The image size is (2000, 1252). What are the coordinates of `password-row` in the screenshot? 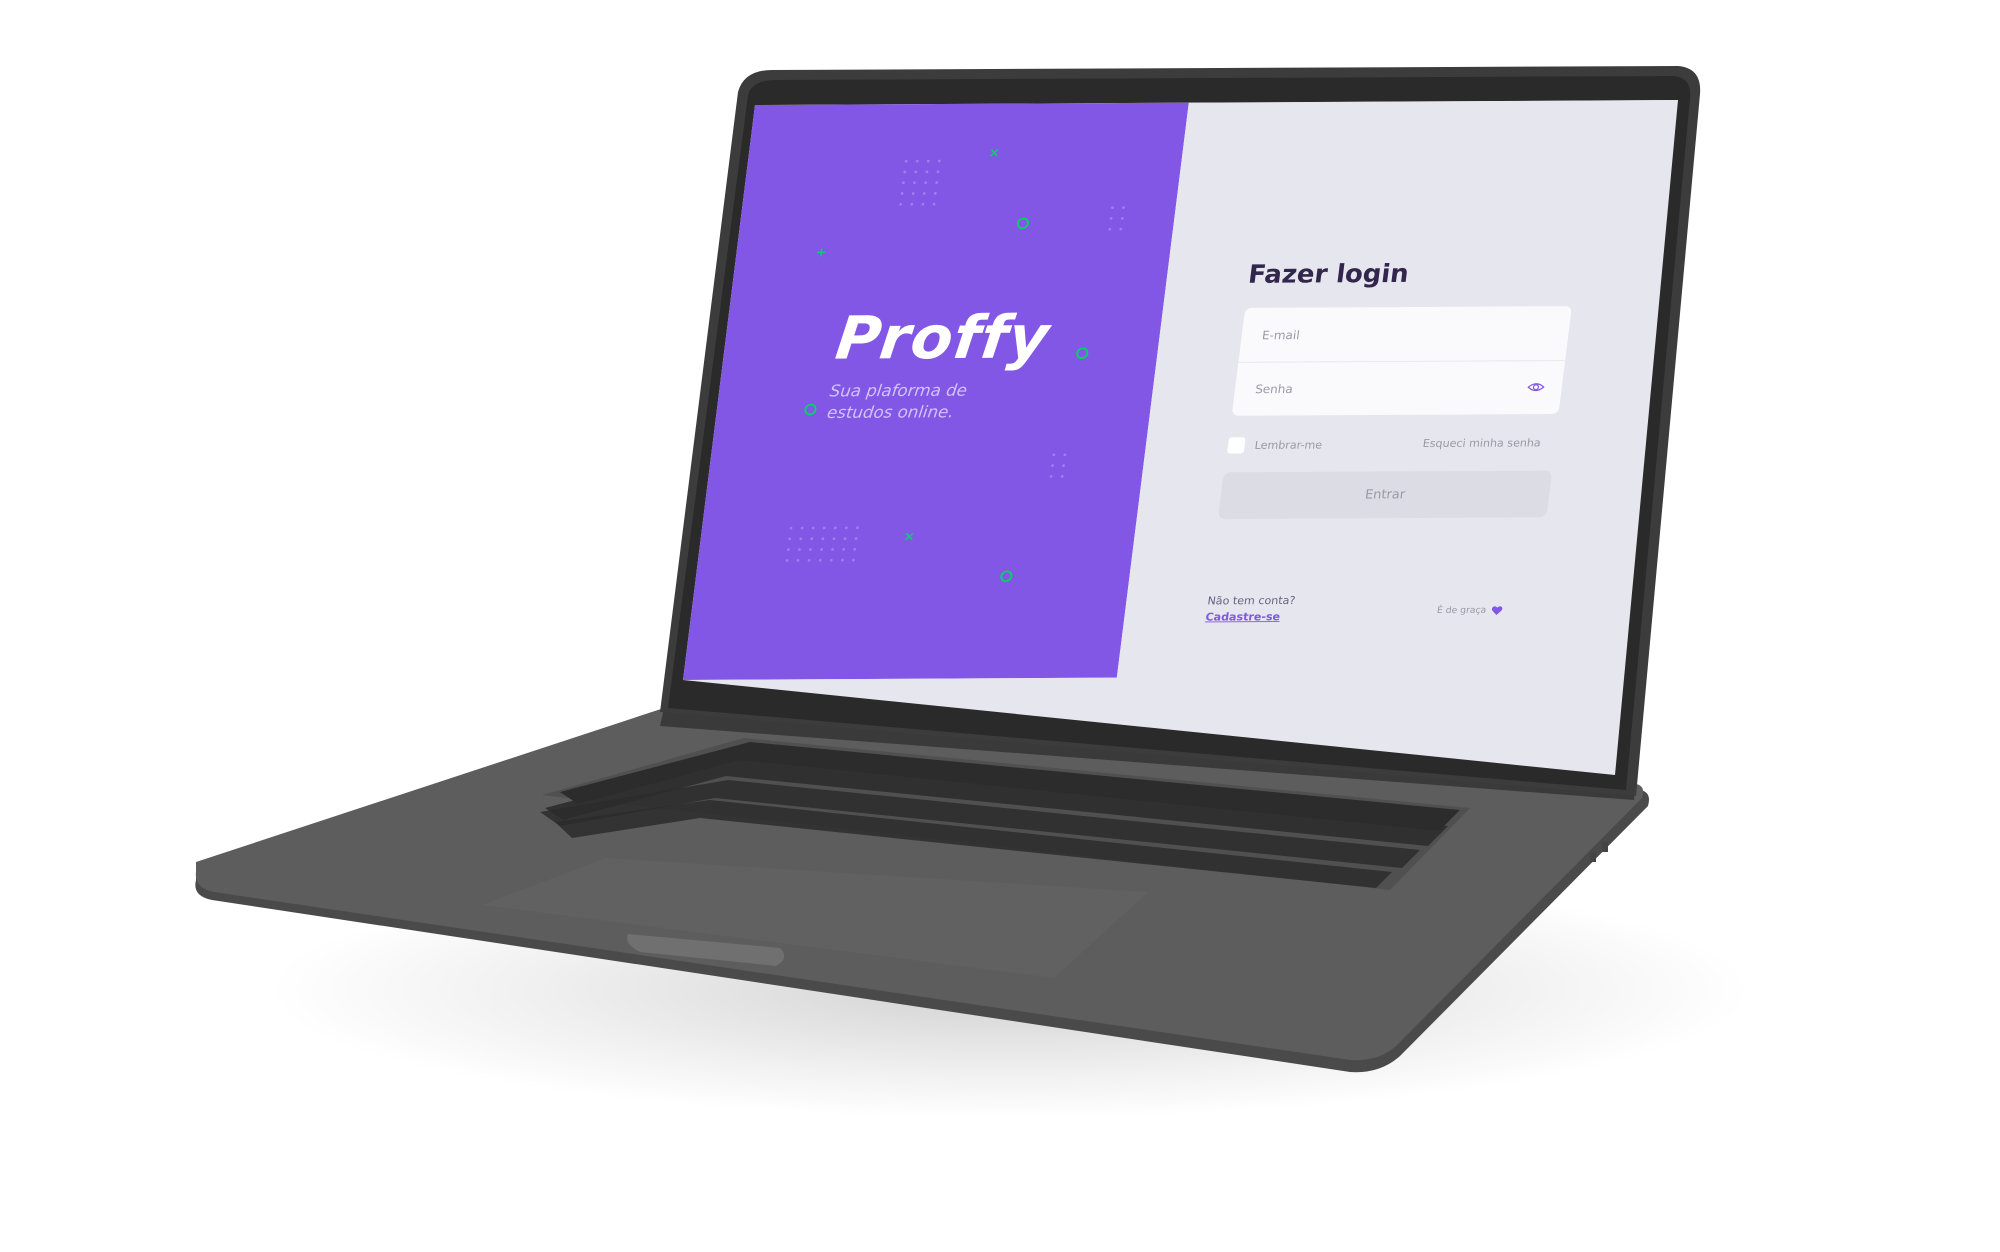 It's located at (1398, 388).